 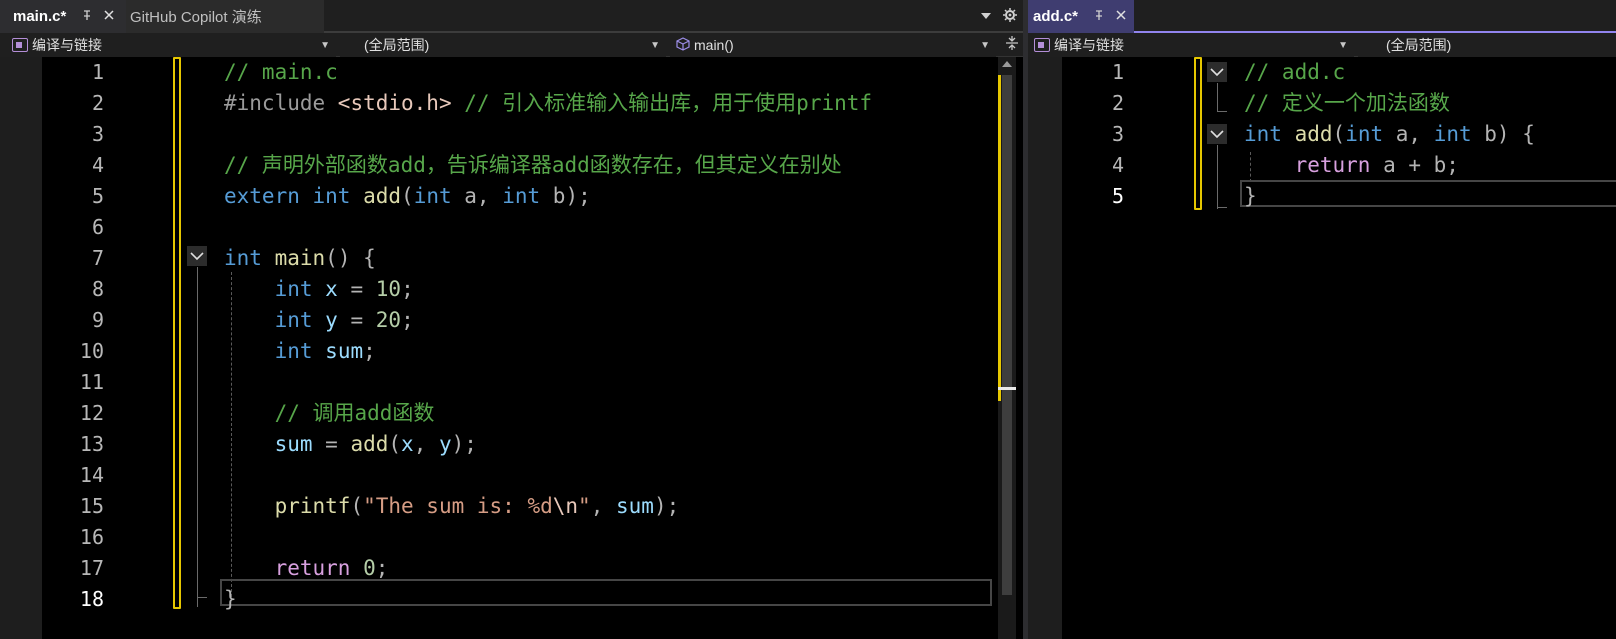 What do you see at coordinates (382, 196) in the screenshot?
I see `code-token: add` at bounding box center [382, 196].